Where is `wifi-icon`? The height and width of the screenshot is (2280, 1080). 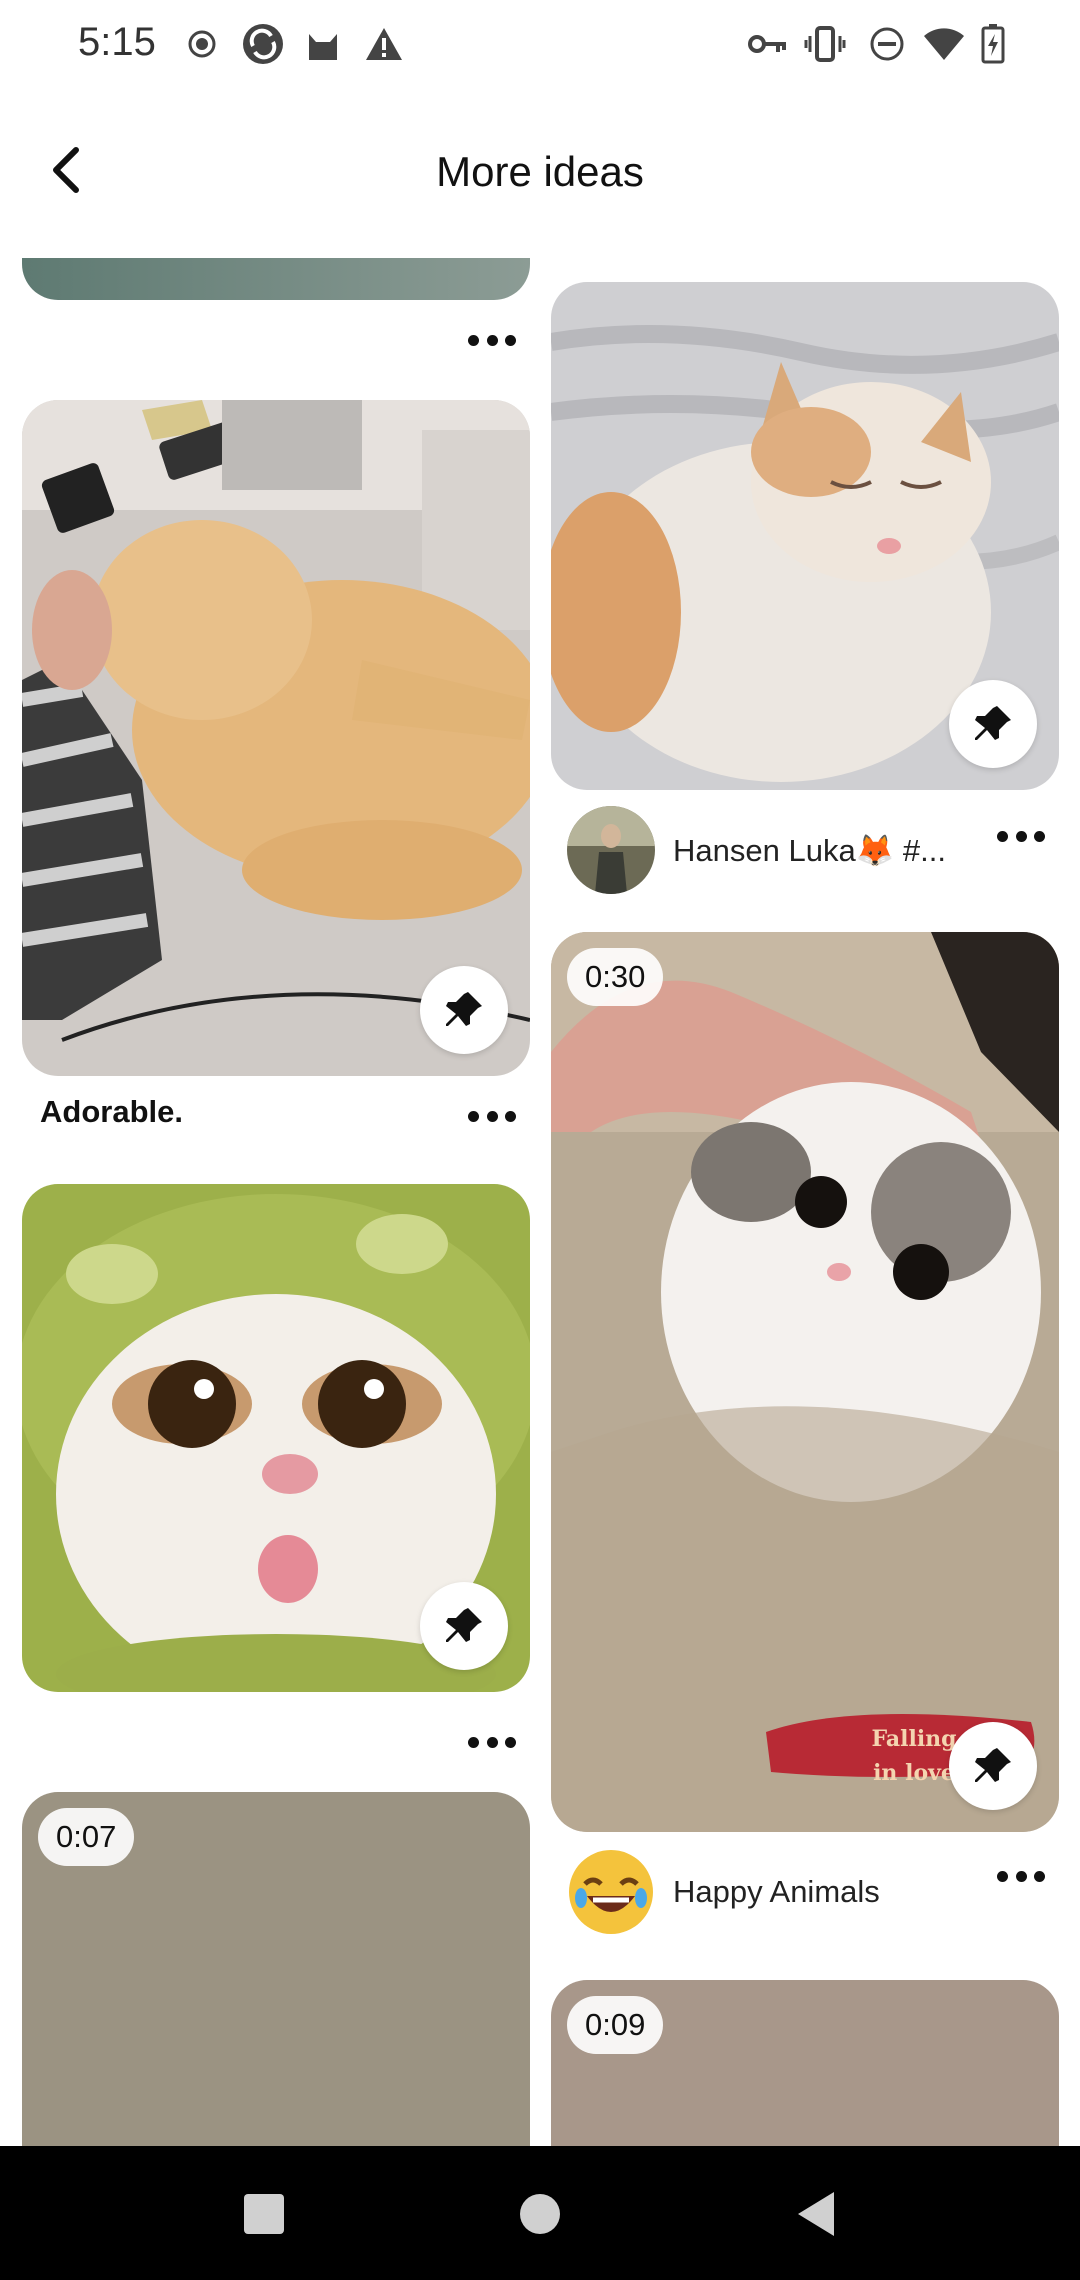 wifi-icon is located at coordinates (944, 44).